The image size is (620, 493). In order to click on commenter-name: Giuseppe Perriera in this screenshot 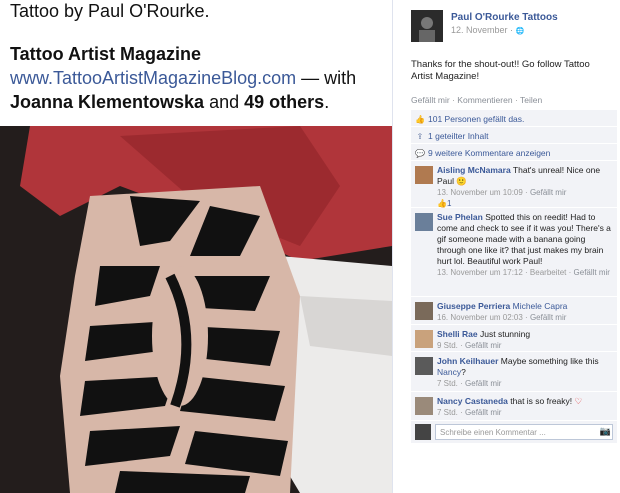, I will do `click(473, 306)`.